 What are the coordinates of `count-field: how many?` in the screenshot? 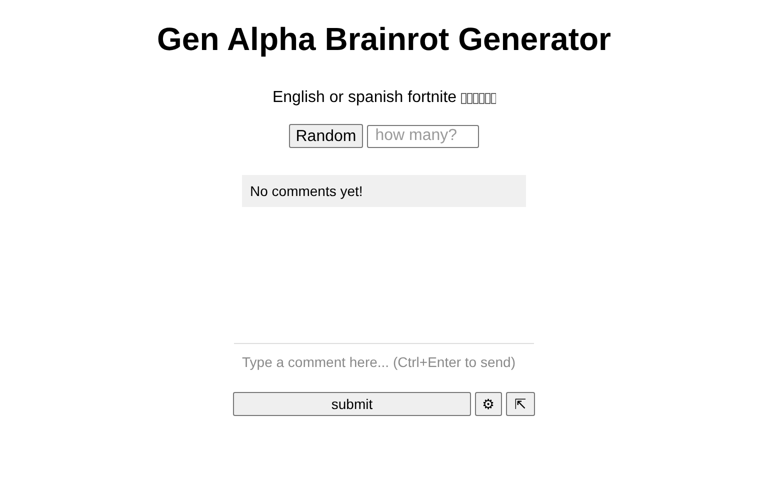 It's located at (423, 136).